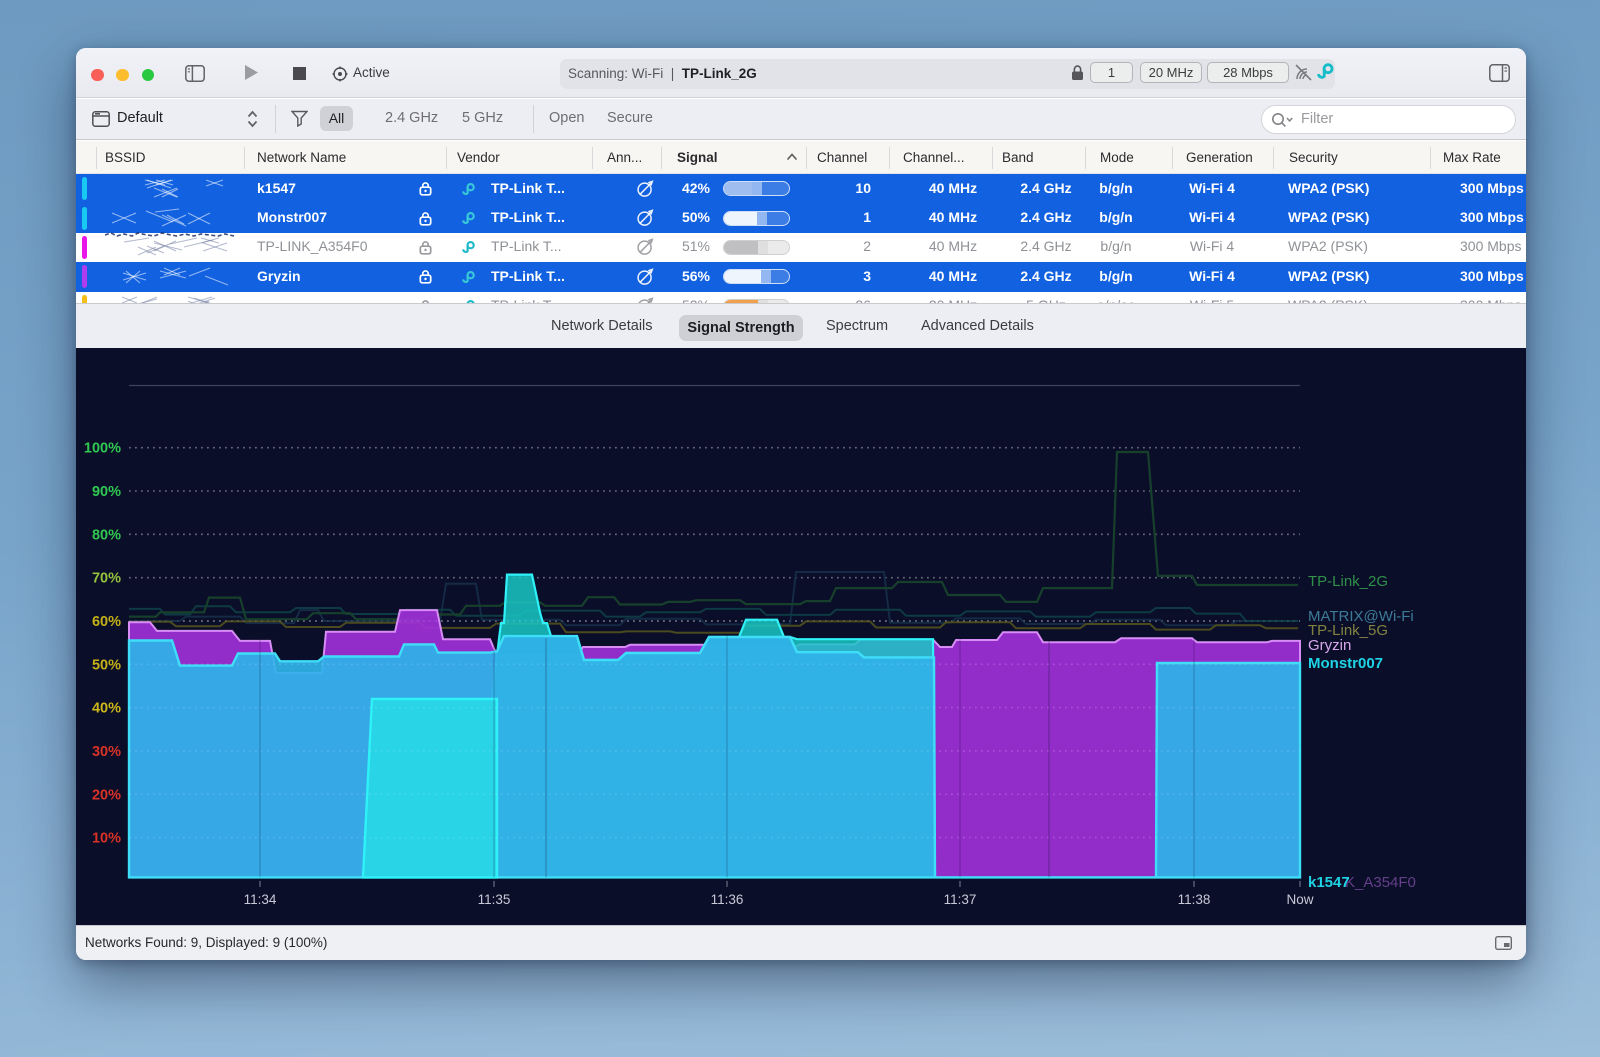 Image resolution: width=1600 pixels, height=1057 pixels. I want to click on svg-text: 11:38, so click(1194, 899).